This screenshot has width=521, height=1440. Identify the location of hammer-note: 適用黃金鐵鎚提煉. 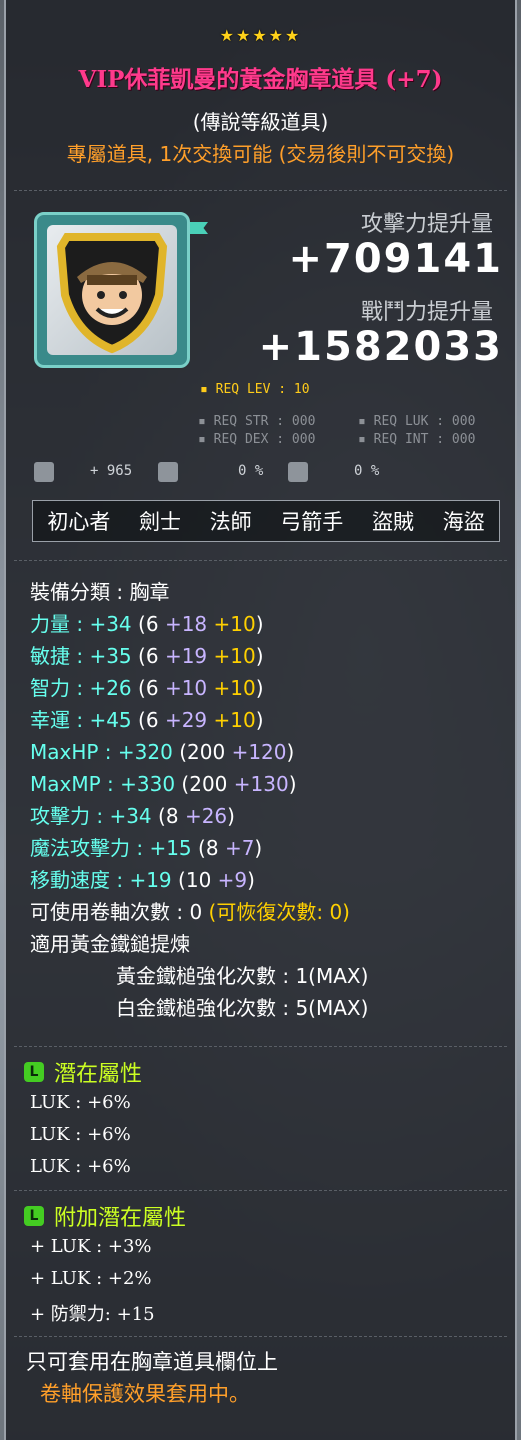
(110, 944).